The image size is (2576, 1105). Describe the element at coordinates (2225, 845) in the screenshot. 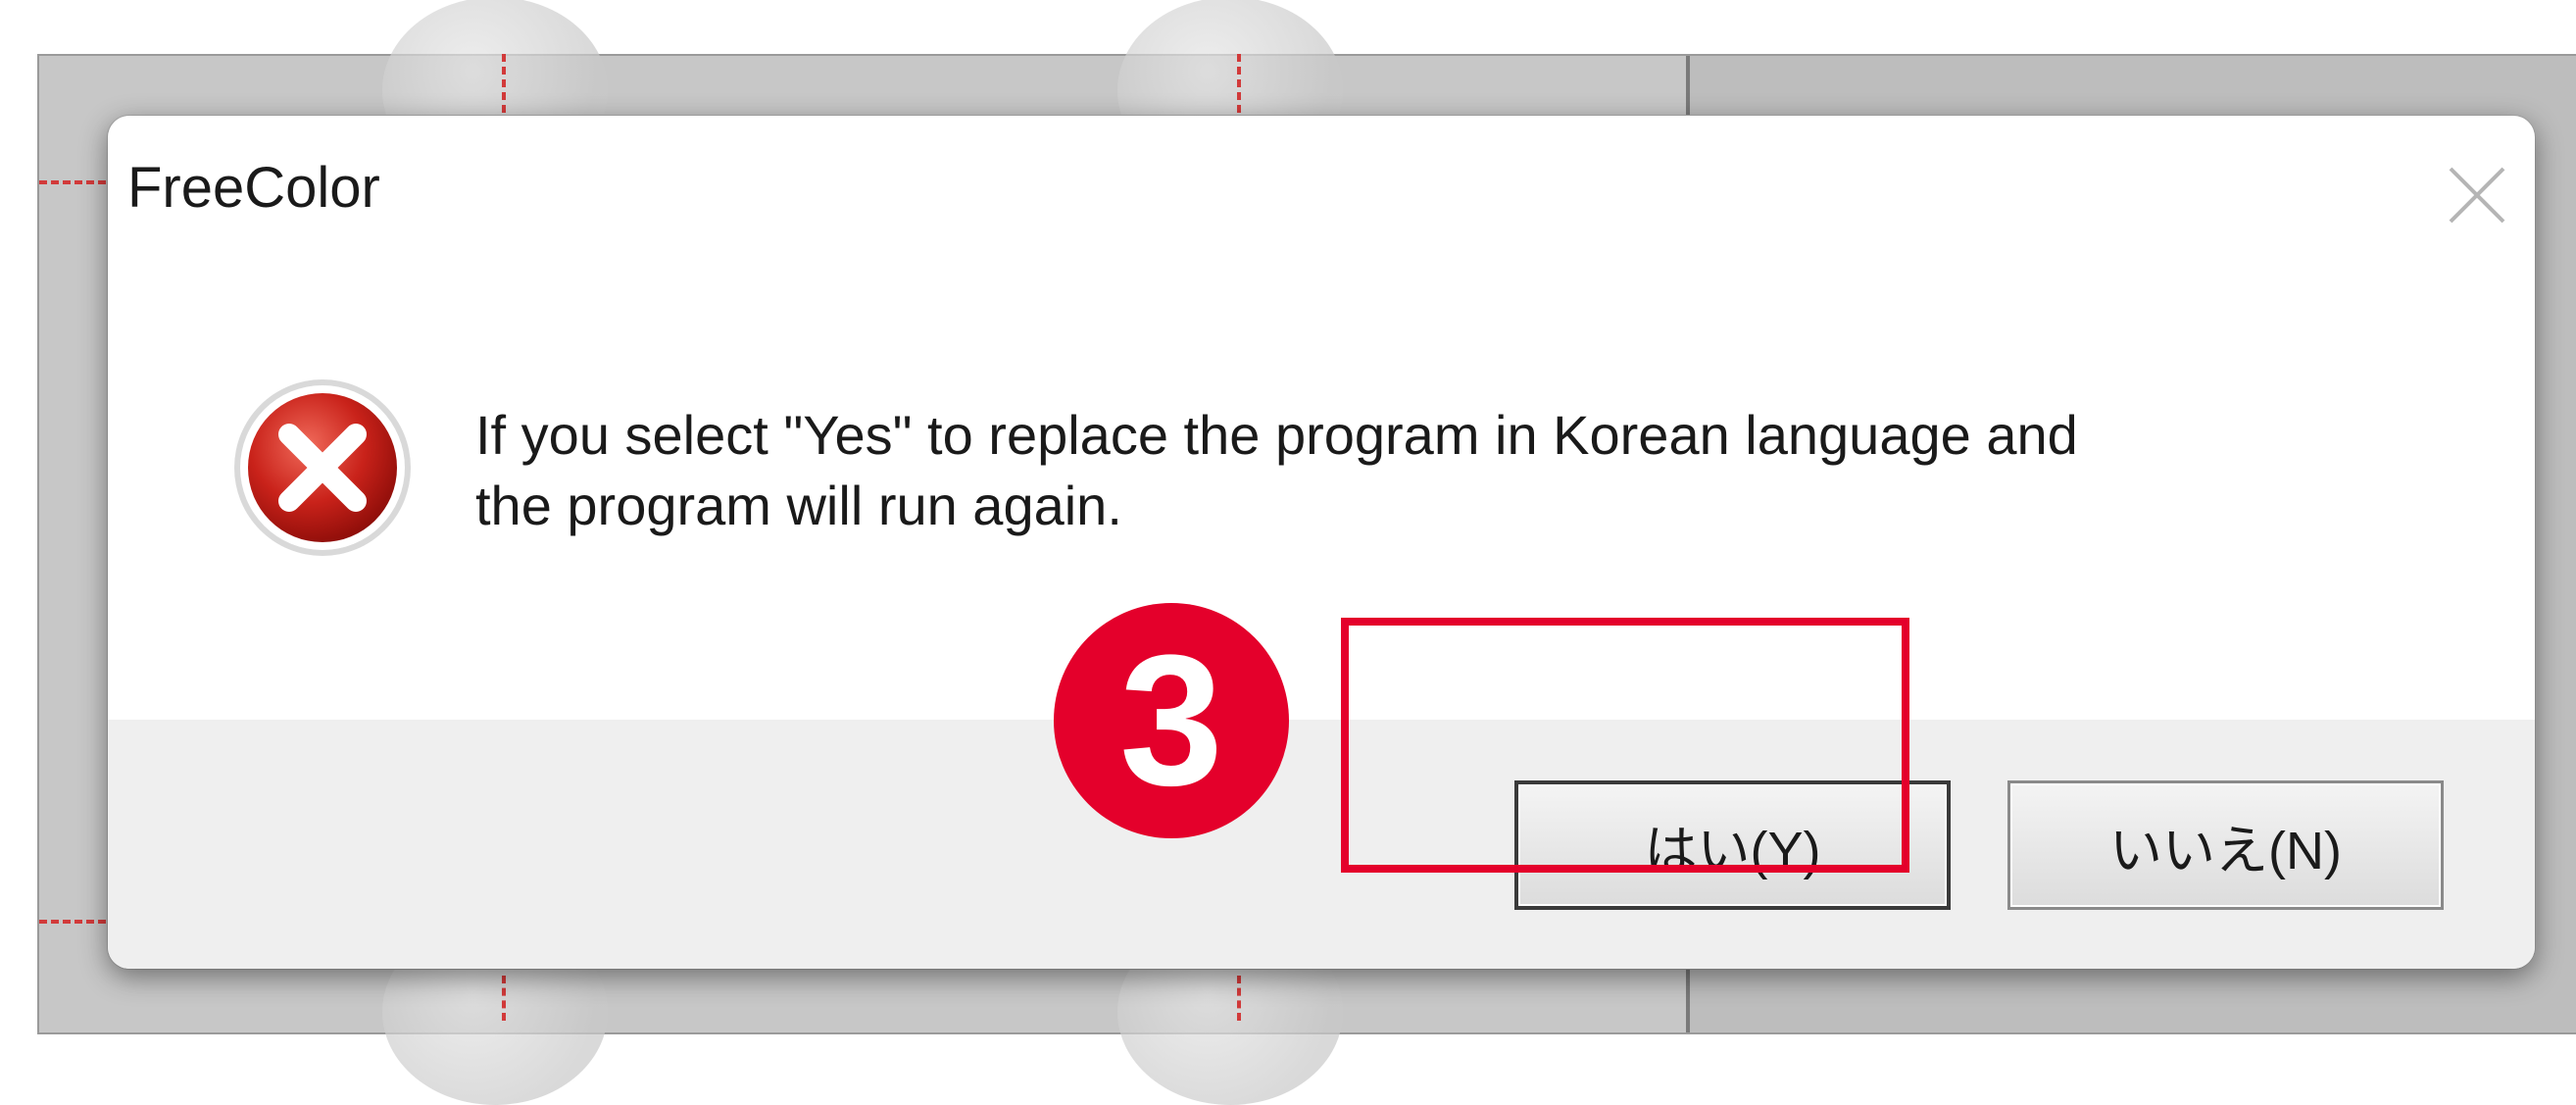

I see `no-button: いいえ(N)` at that location.